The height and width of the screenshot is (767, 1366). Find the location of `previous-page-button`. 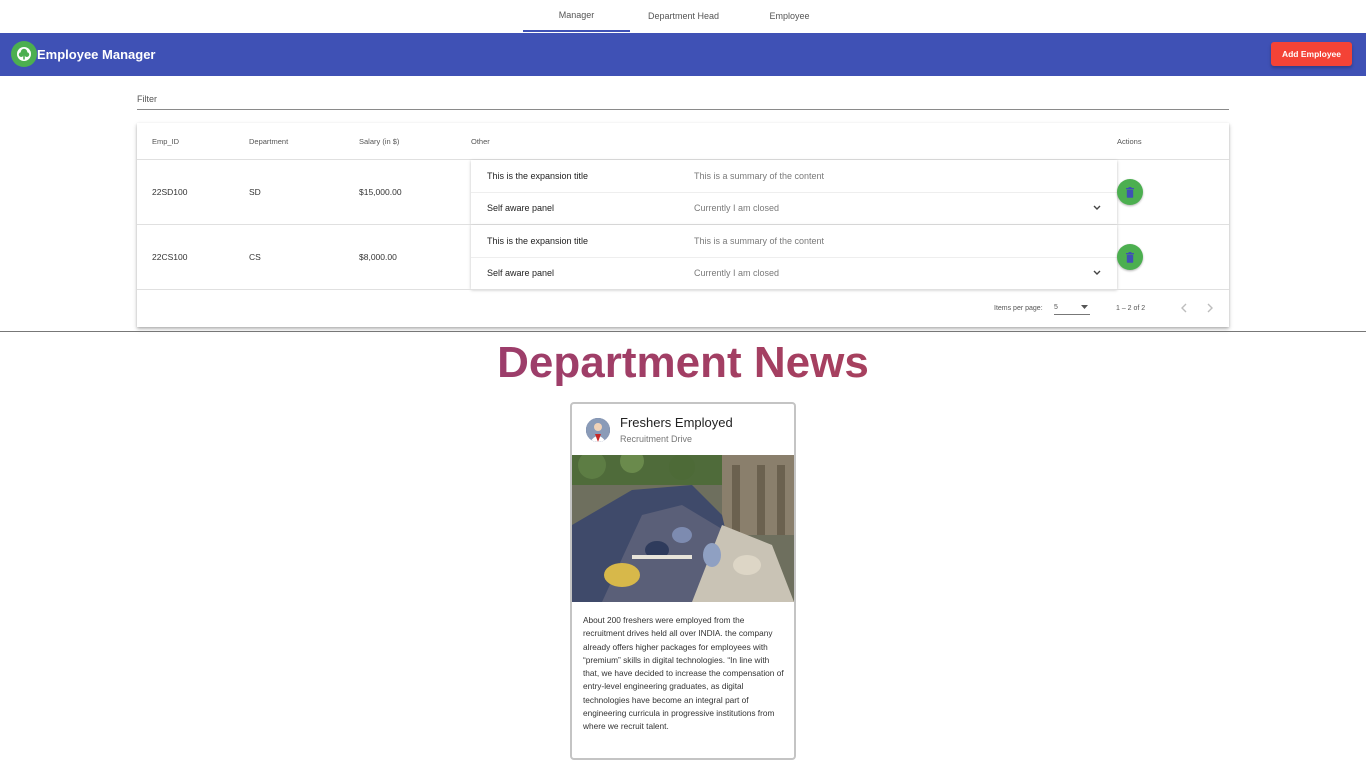

previous-page-button is located at coordinates (1184, 308).